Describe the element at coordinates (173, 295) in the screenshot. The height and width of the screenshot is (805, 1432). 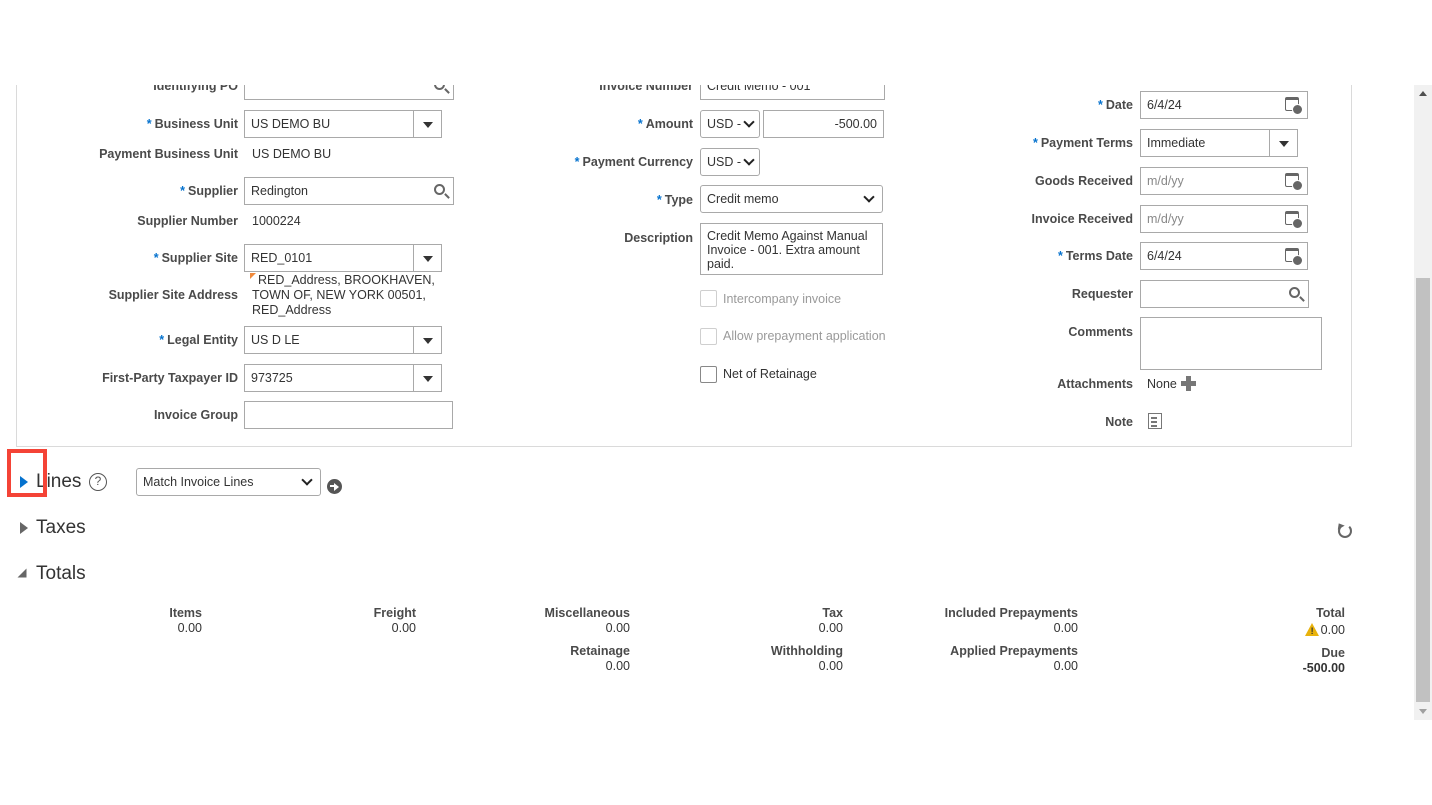
I see `supplier-site-address-label: Supplier Site Address` at that location.